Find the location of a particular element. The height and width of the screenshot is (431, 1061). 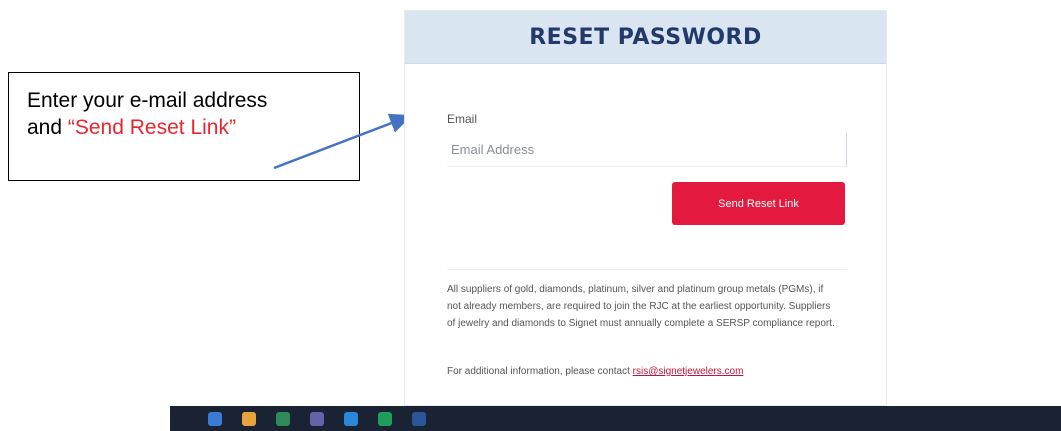

card-header: RESET PASSWORD is located at coordinates (645, 37).